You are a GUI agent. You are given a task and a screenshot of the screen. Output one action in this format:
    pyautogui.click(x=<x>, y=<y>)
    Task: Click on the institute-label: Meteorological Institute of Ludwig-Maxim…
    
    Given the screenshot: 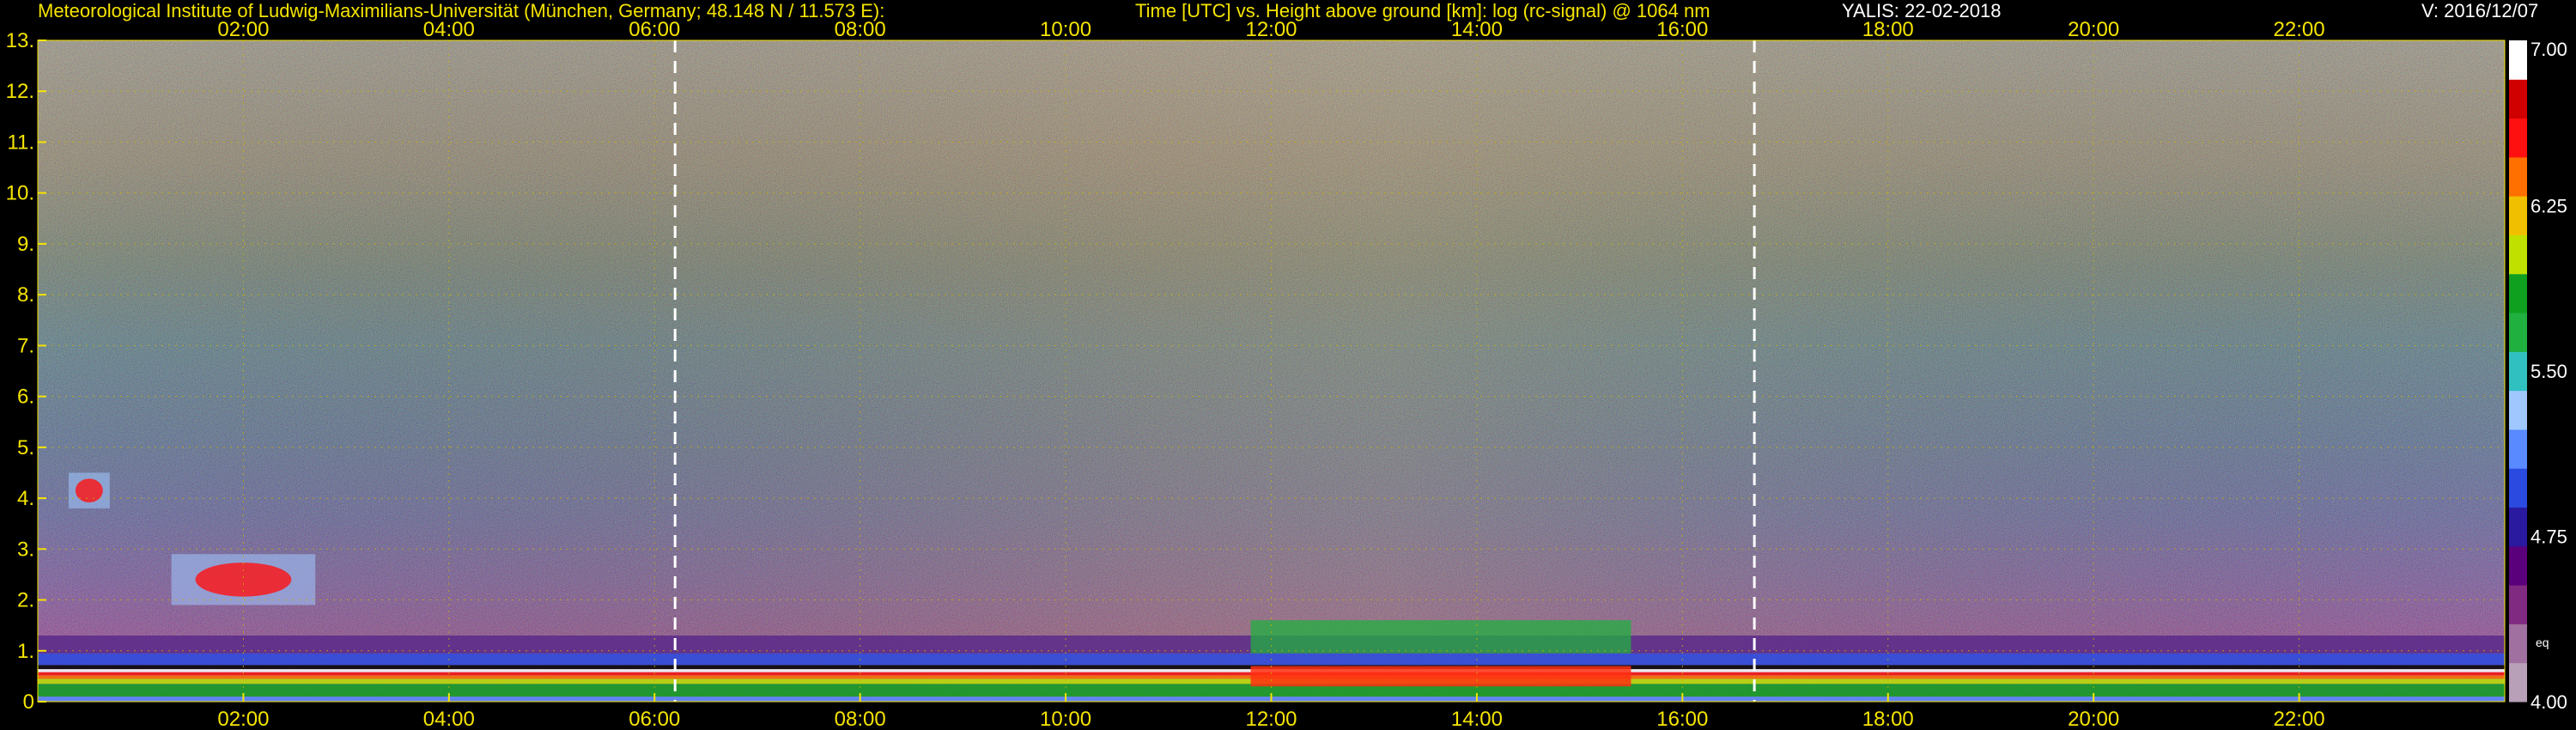 What is the action you would take?
    pyautogui.click(x=461, y=10)
    